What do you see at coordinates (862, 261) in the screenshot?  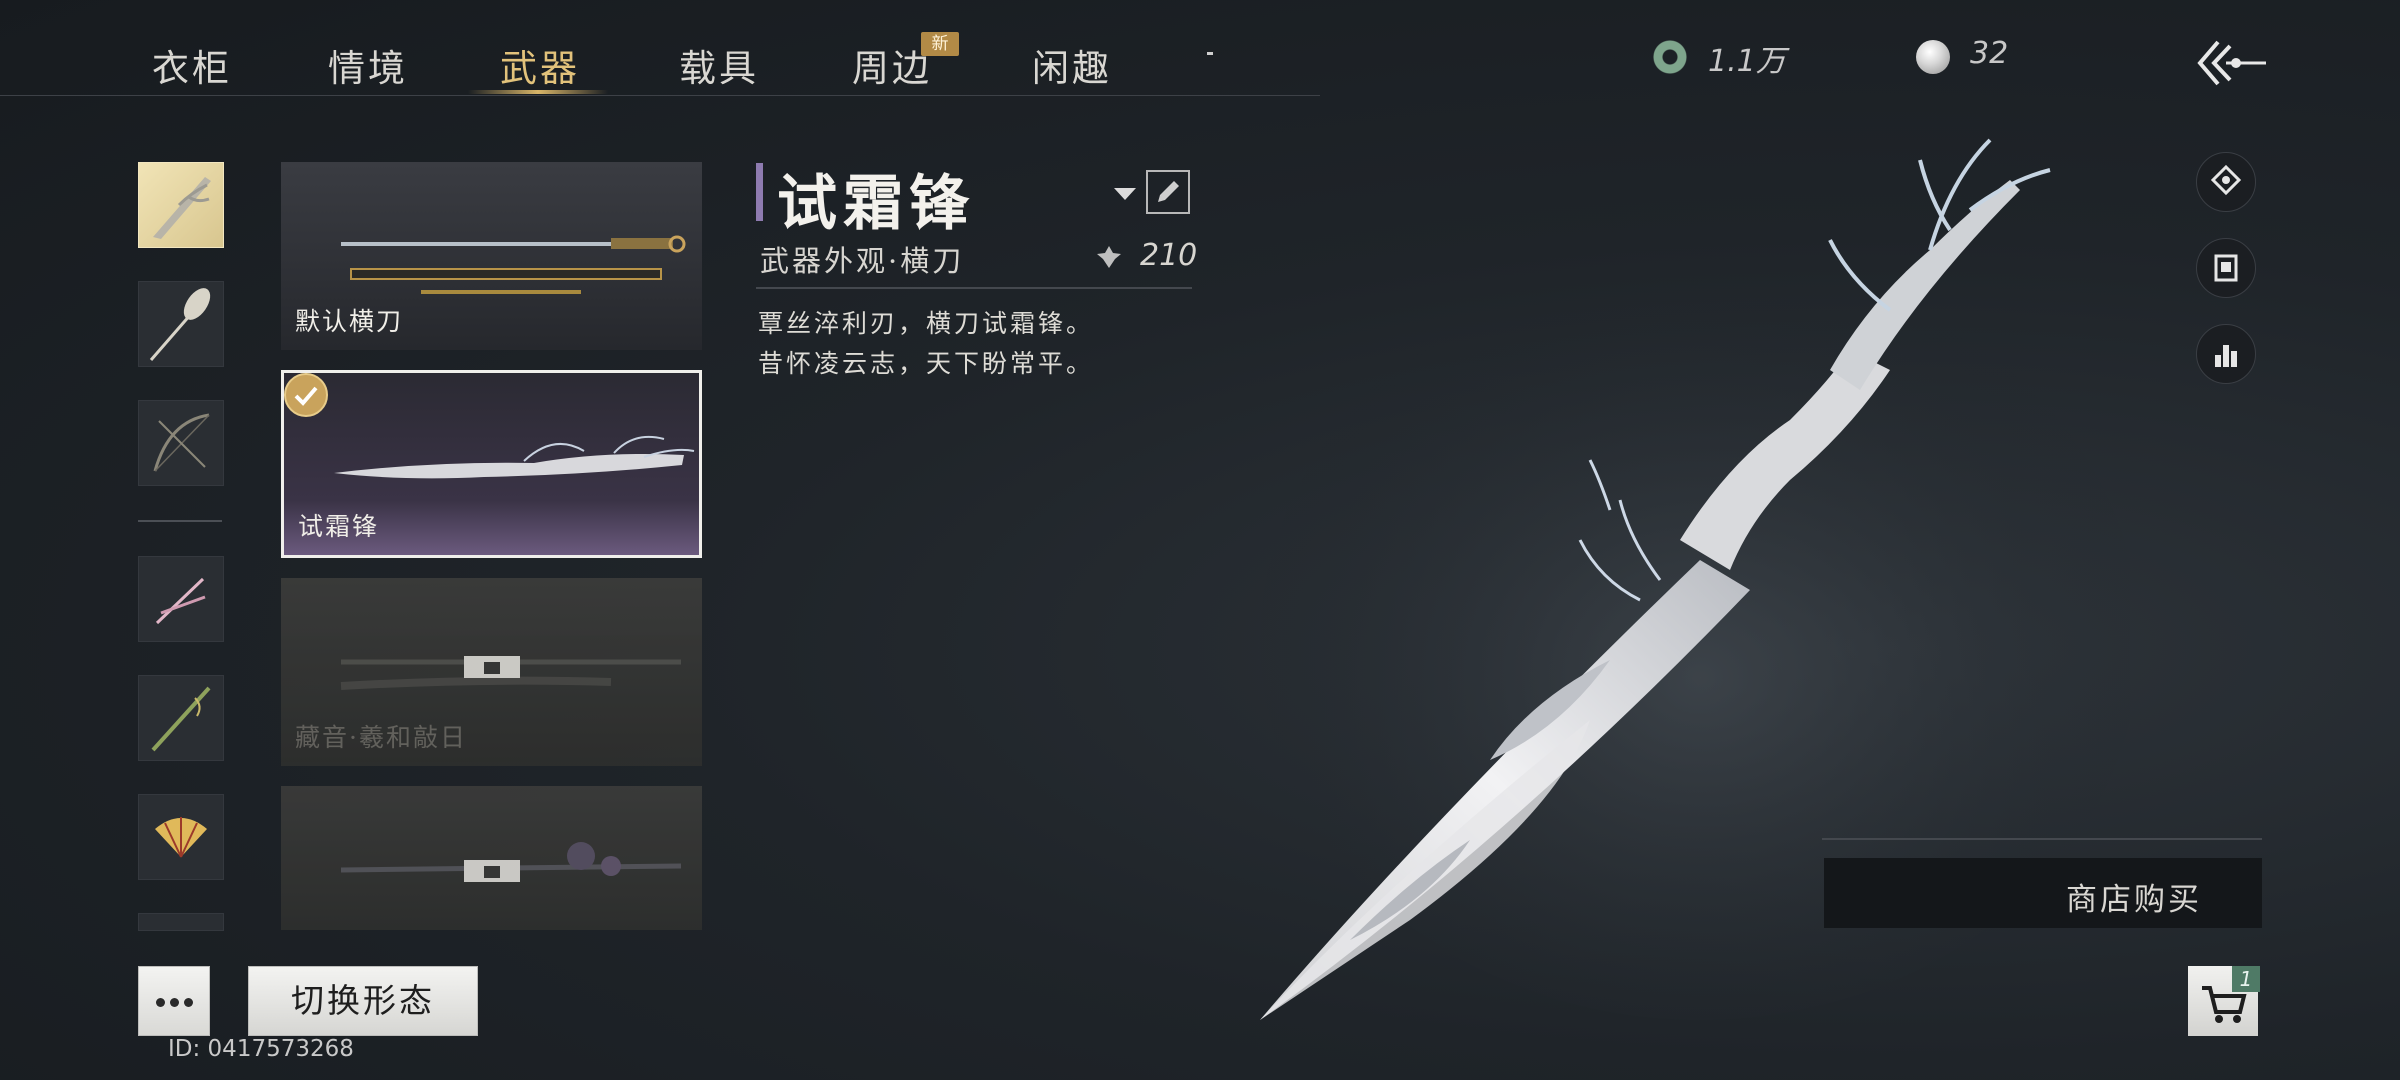 I see `weapon-subtitle: 武器外观·横刀` at bounding box center [862, 261].